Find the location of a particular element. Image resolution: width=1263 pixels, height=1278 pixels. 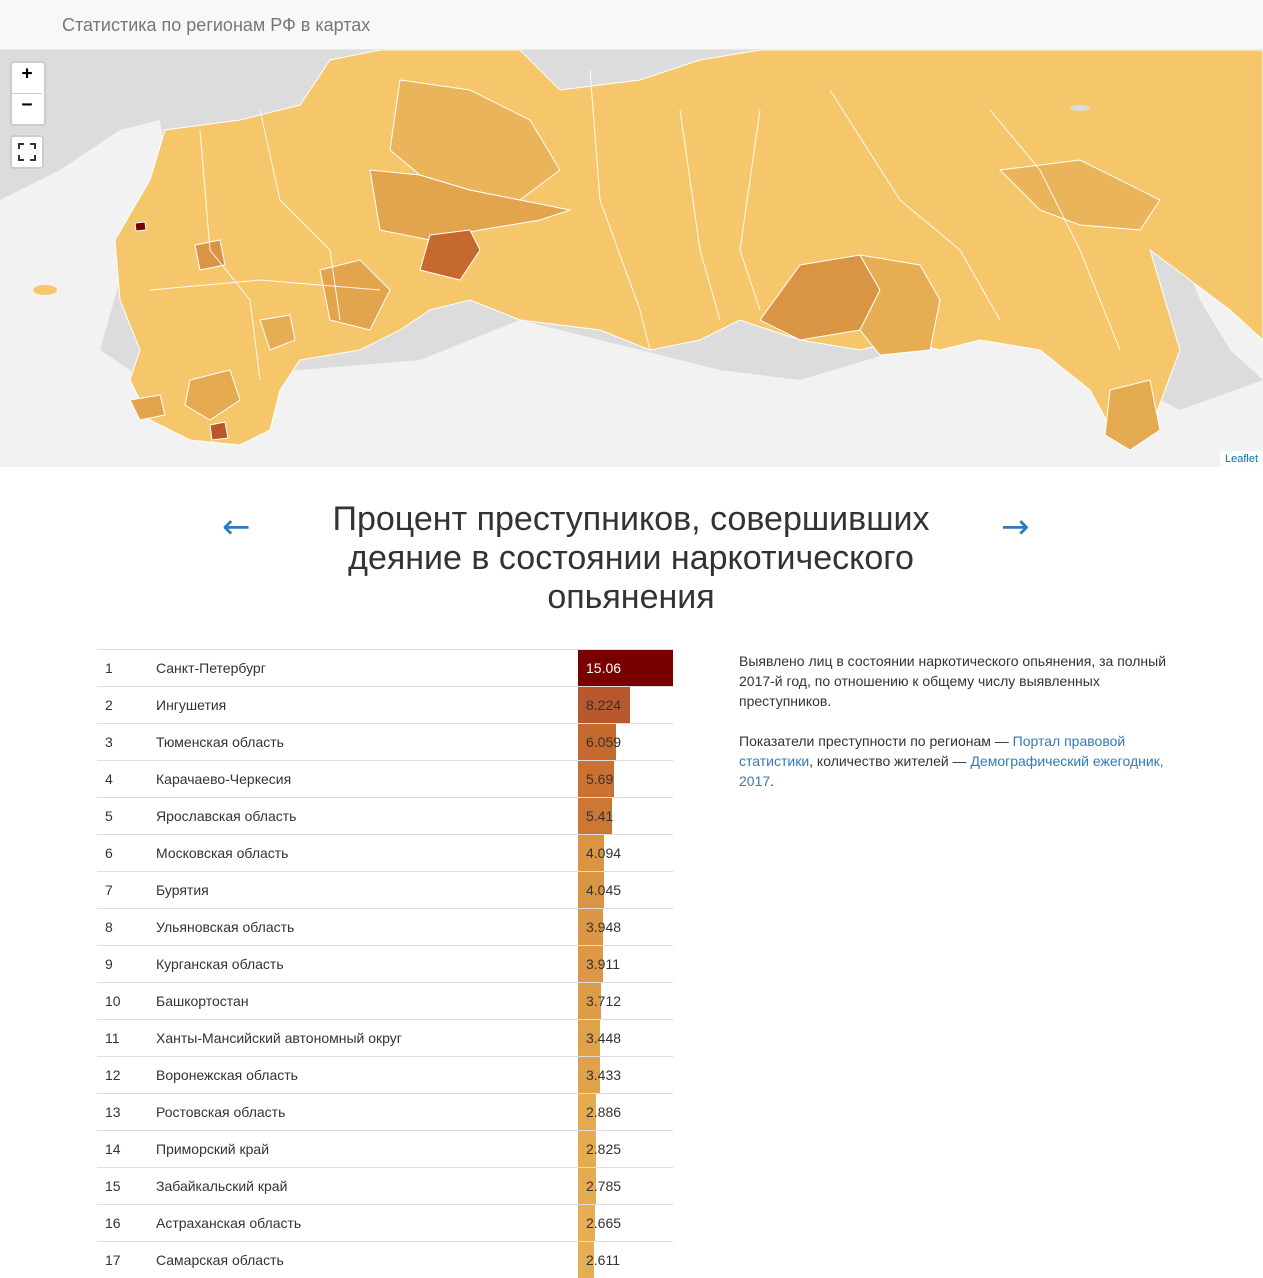

row-value: 4.045 is located at coordinates (604, 890).